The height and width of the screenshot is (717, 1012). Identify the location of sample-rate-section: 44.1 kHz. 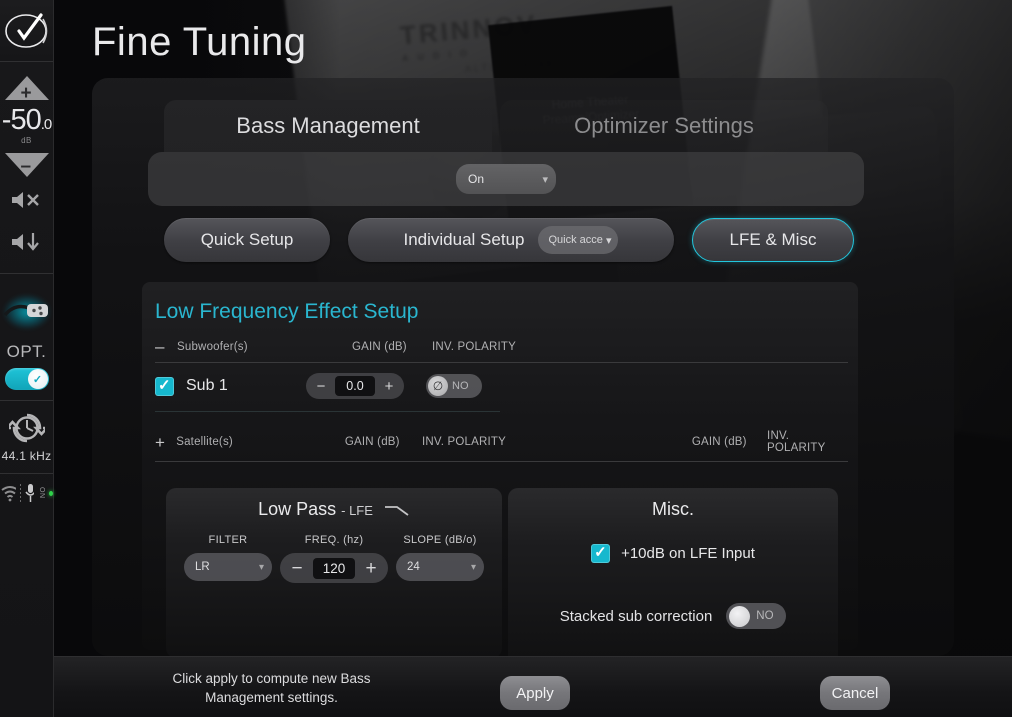
(26, 437).